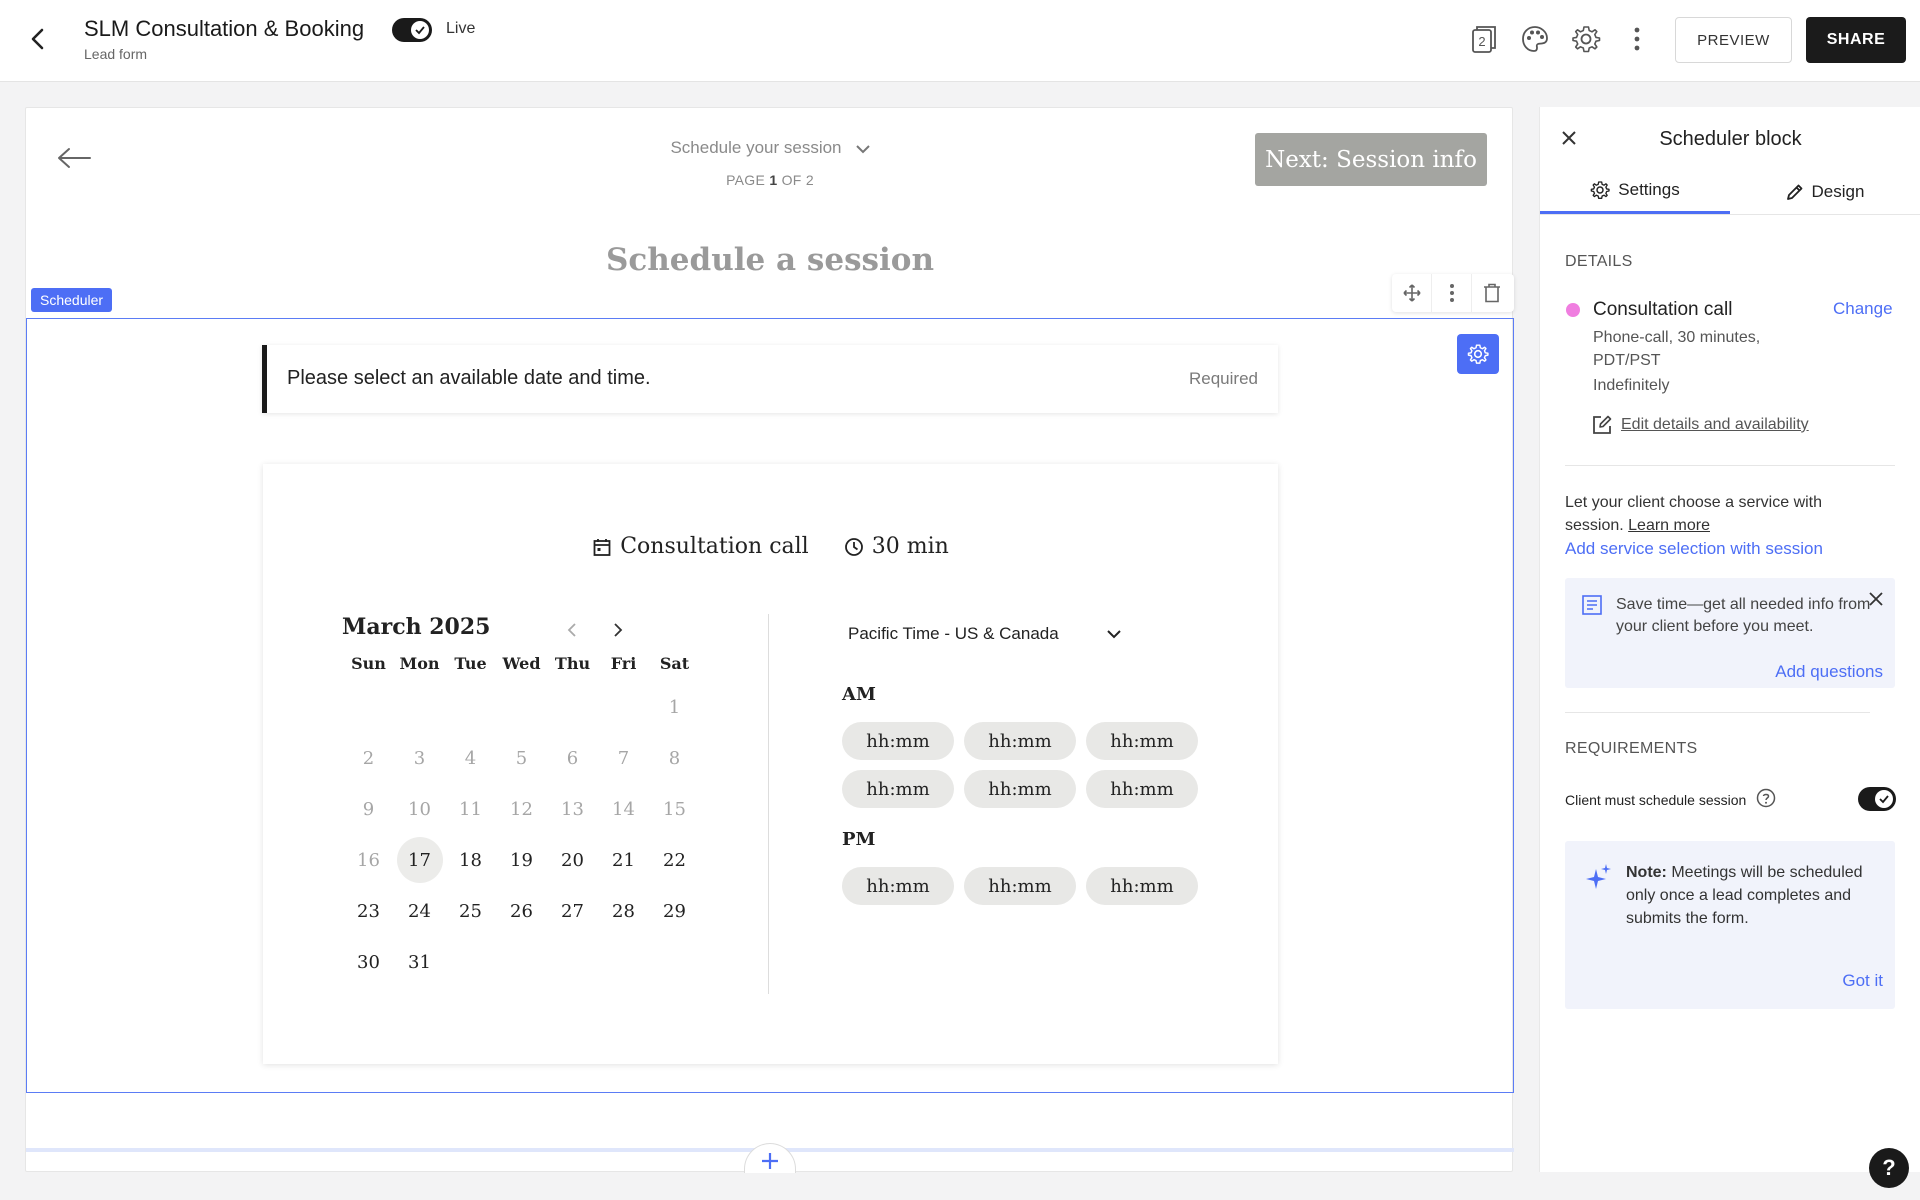 Image resolution: width=1920 pixels, height=1200 pixels. I want to click on calendar-day: 25, so click(471, 911).